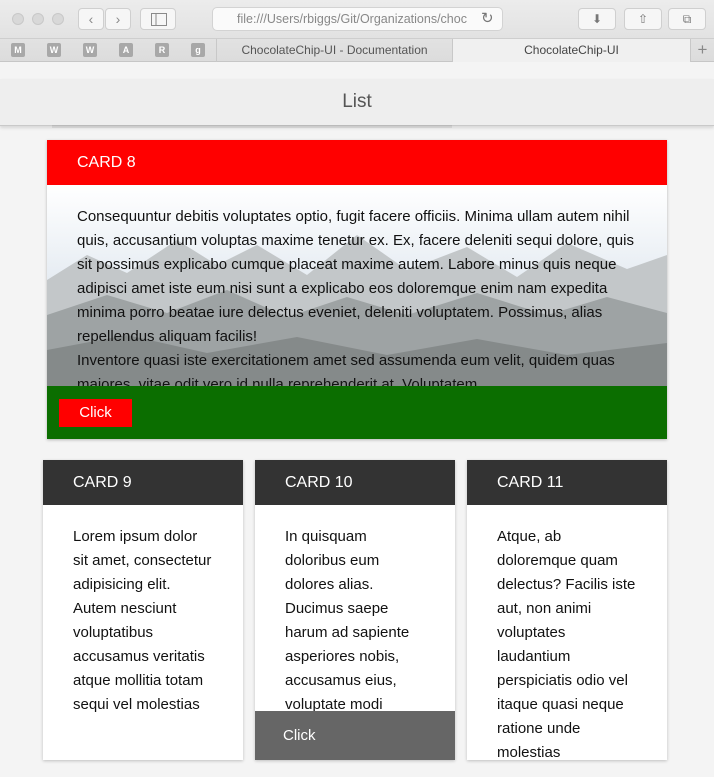 The width and height of the screenshot is (714, 777). I want to click on share-button: ⇧, so click(643, 19).